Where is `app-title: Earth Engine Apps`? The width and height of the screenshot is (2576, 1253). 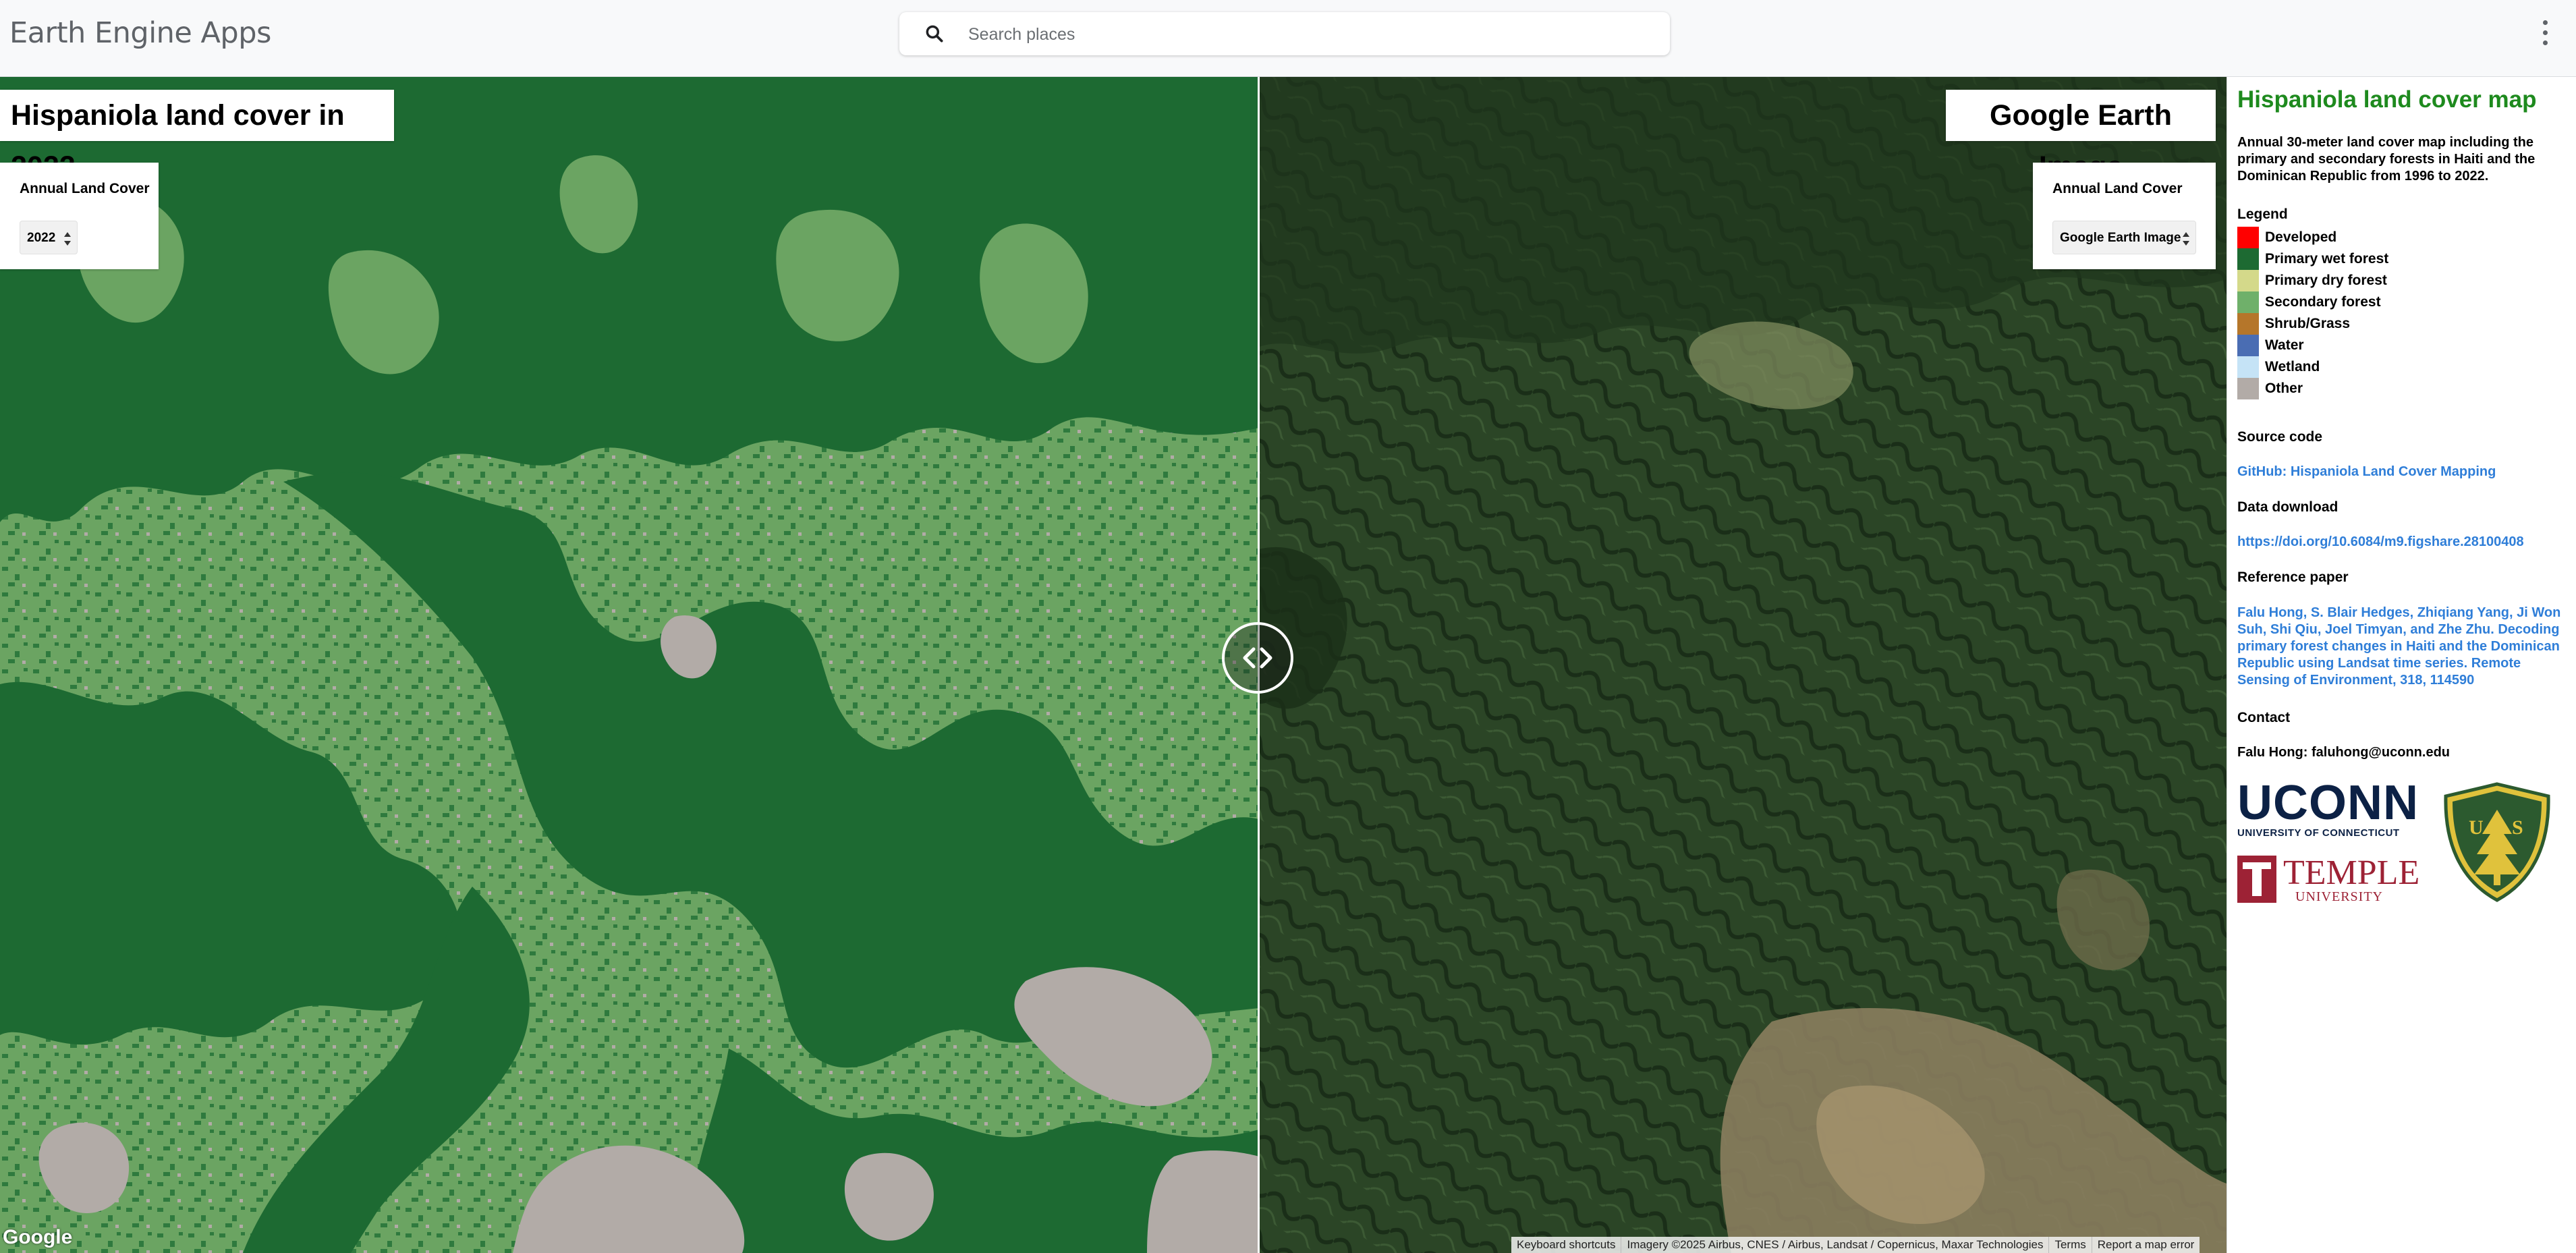
app-title: Earth Engine Apps is located at coordinates (140, 33).